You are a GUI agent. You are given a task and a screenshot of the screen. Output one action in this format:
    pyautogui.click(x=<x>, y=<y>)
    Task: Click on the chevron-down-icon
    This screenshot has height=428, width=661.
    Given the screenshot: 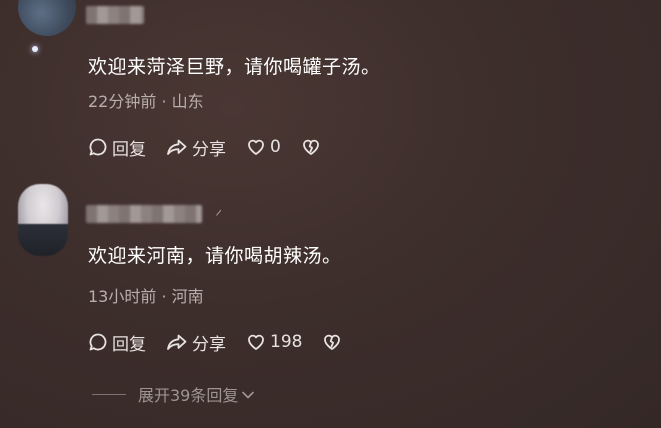 What is the action you would take?
    pyautogui.click(x=246, y=394)
    